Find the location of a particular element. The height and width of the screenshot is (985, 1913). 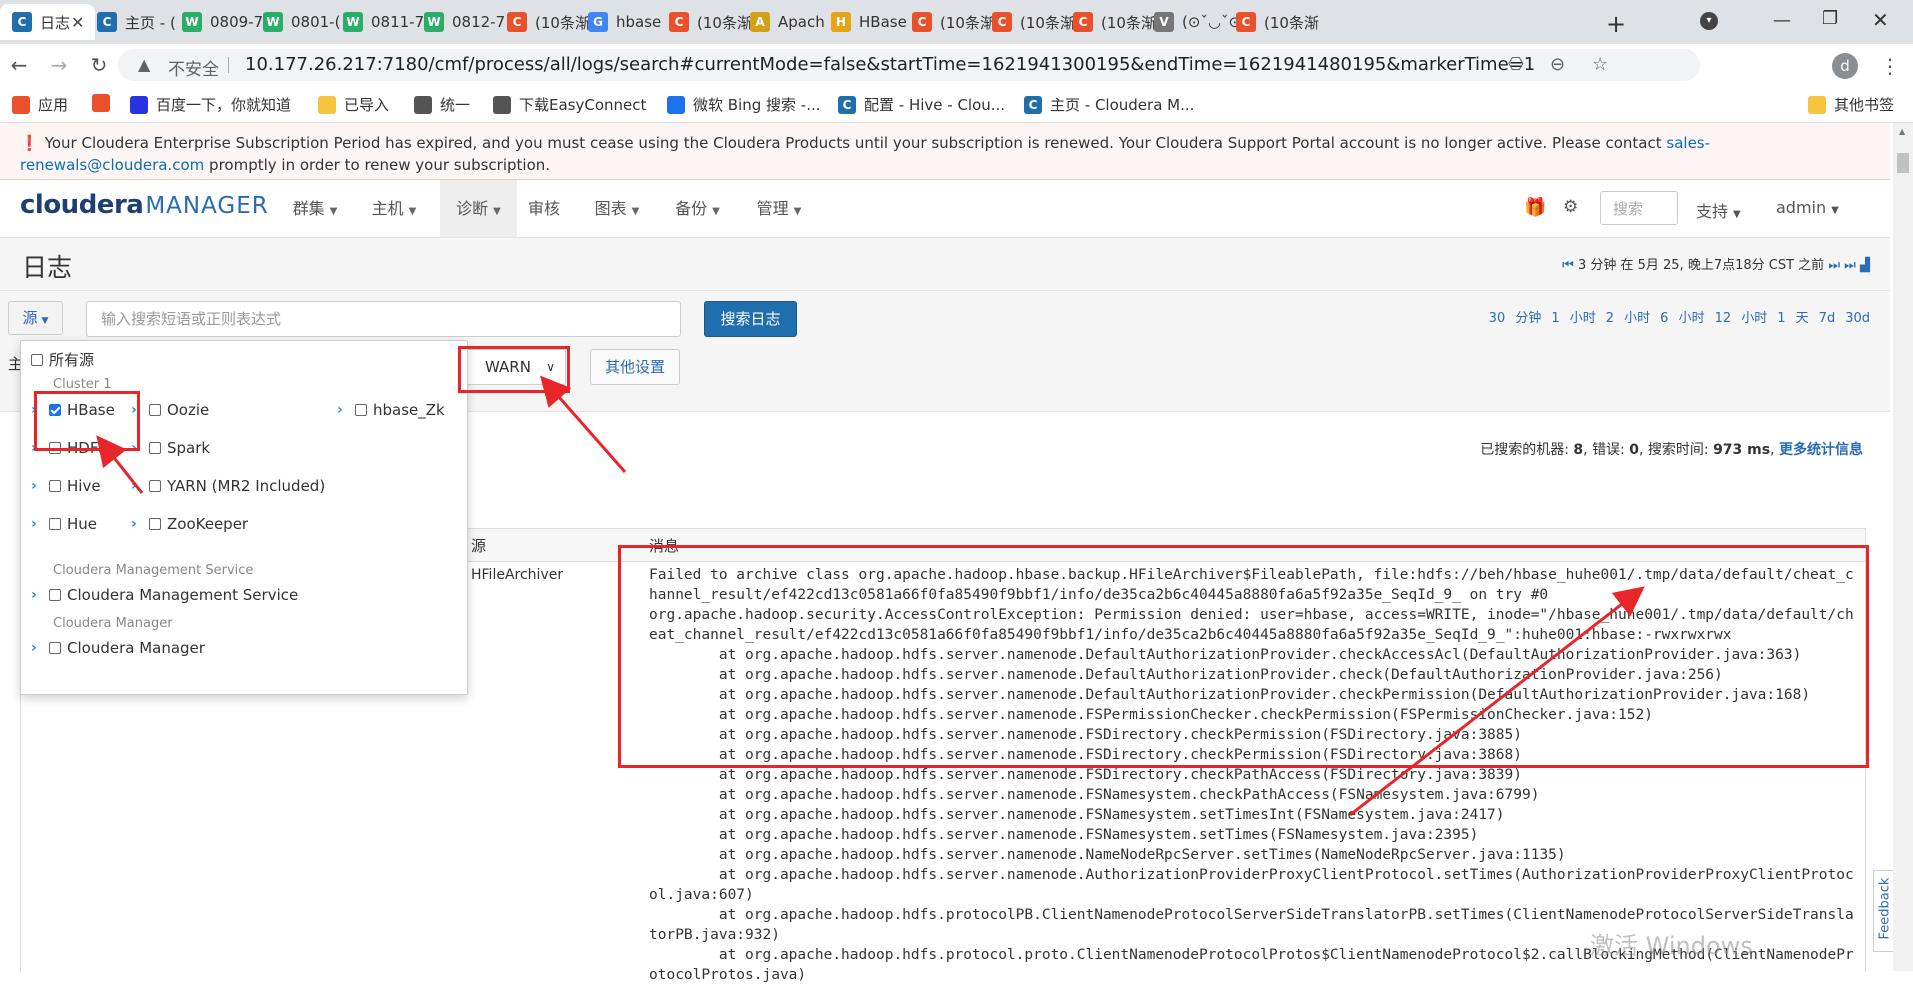

windows-watermark: 激活 Windows is located at coordinates (1671, 946).